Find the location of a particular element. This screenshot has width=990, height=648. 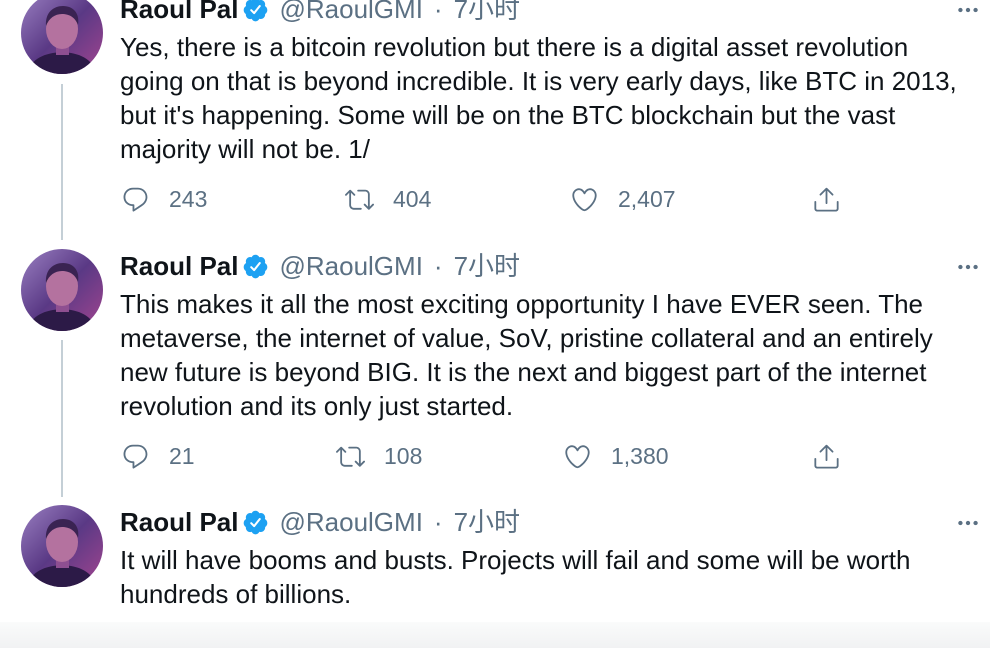

reply-button: 243 is located at coordinates (164, 199).